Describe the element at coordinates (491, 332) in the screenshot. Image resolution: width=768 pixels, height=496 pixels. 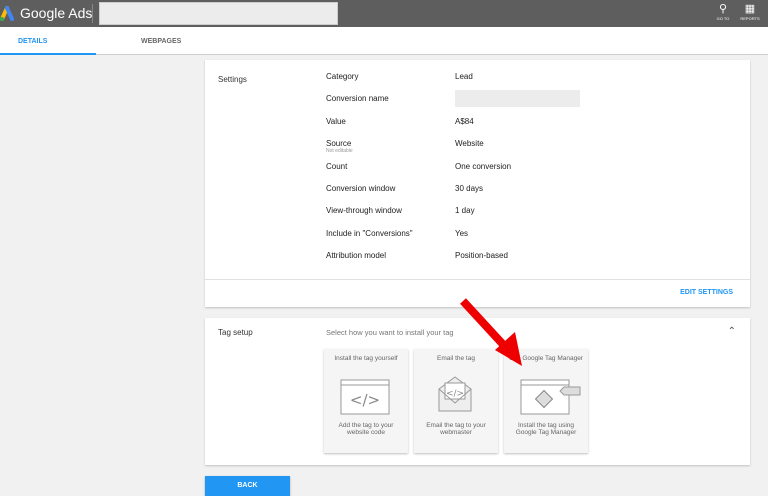
I see `red-arrow-icon` at that location.